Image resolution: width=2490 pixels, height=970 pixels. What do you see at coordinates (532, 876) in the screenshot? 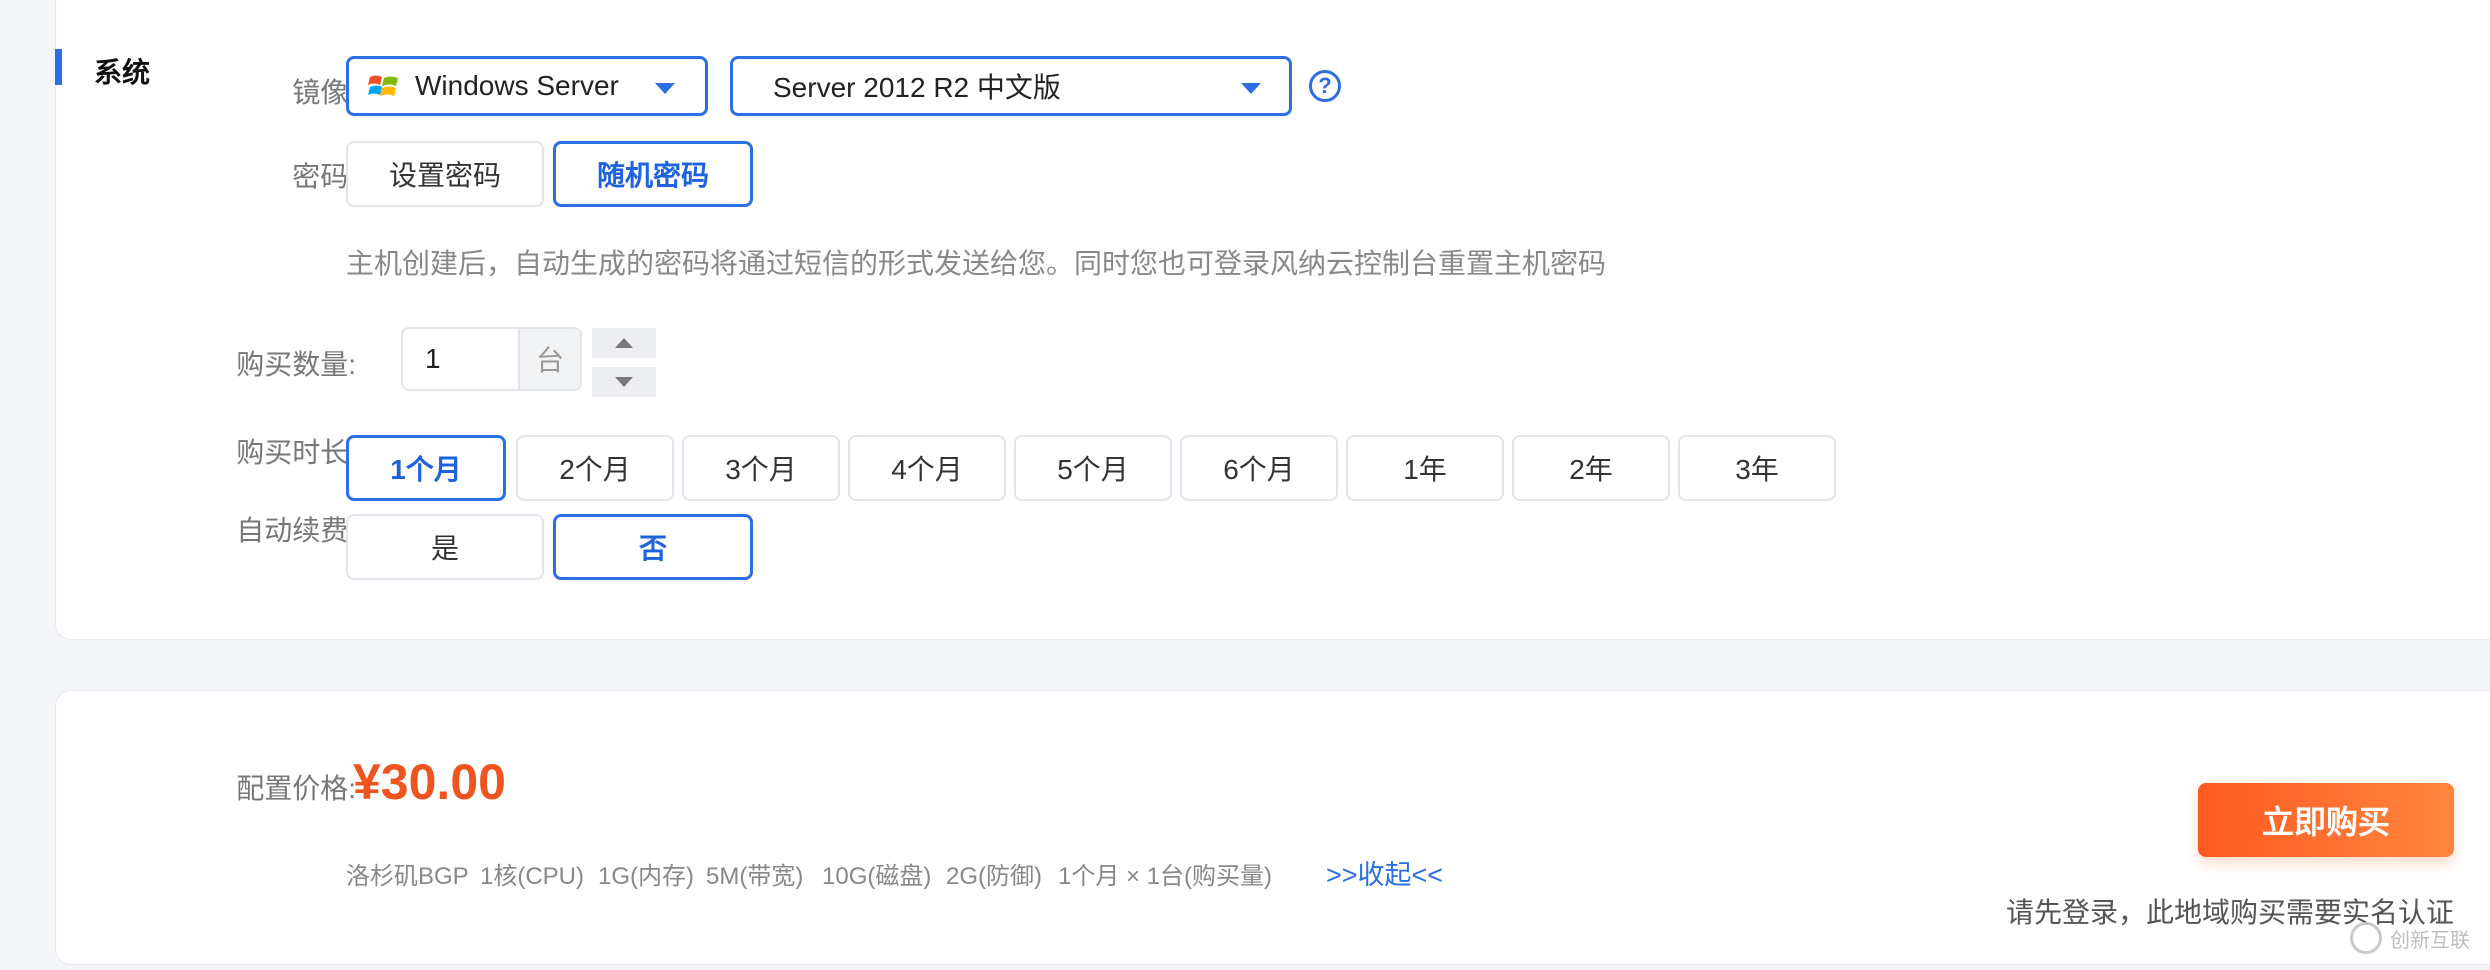
I see `spec-cpu: 1核(CPU)` at bounding box center [532, 876].